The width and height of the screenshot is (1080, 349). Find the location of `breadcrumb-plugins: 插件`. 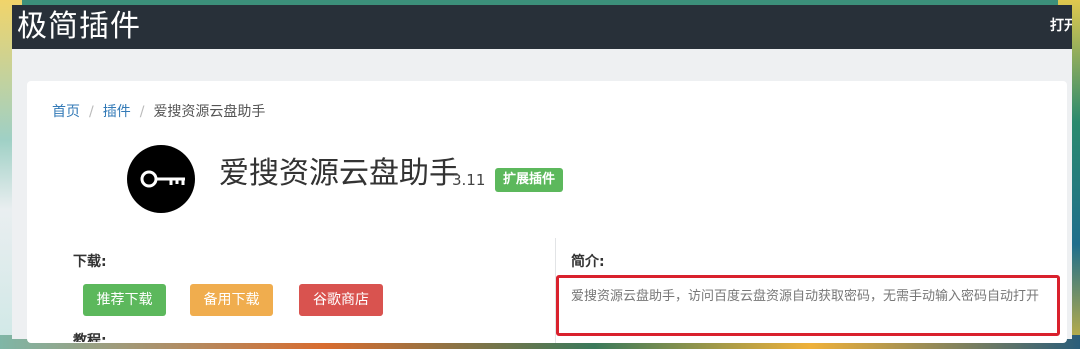

breadcrumb-plugins: 插件 is located at coordinates (117, 112).